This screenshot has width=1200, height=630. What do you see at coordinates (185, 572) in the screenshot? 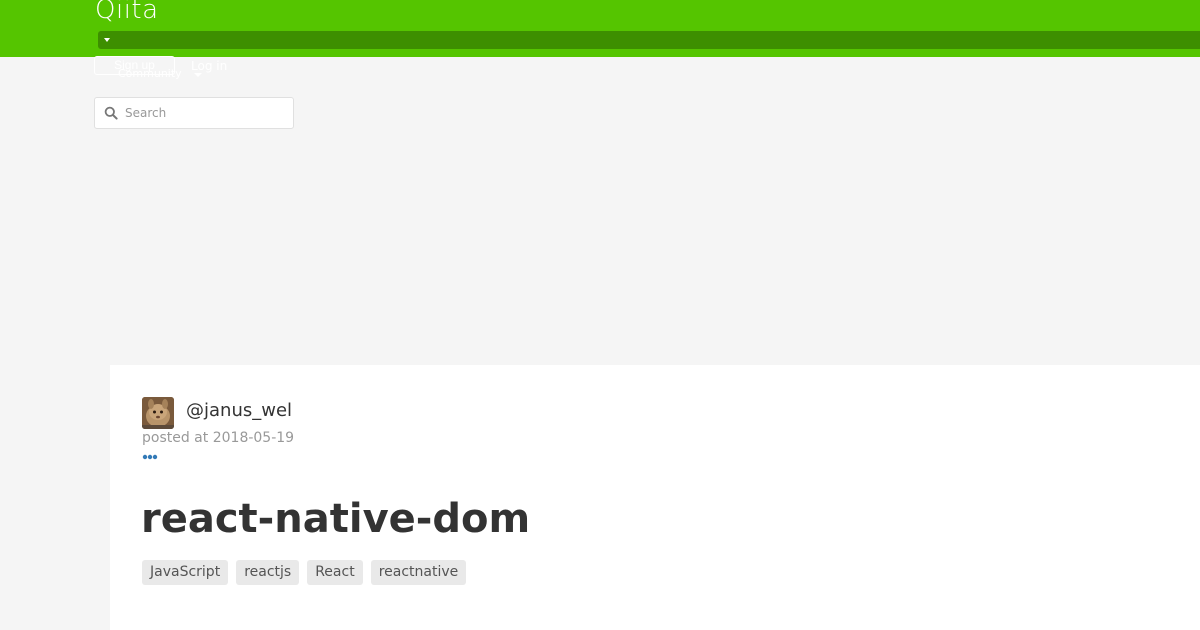
I see `tag-javascript: JavaScript` at bounding box center [185, 572].